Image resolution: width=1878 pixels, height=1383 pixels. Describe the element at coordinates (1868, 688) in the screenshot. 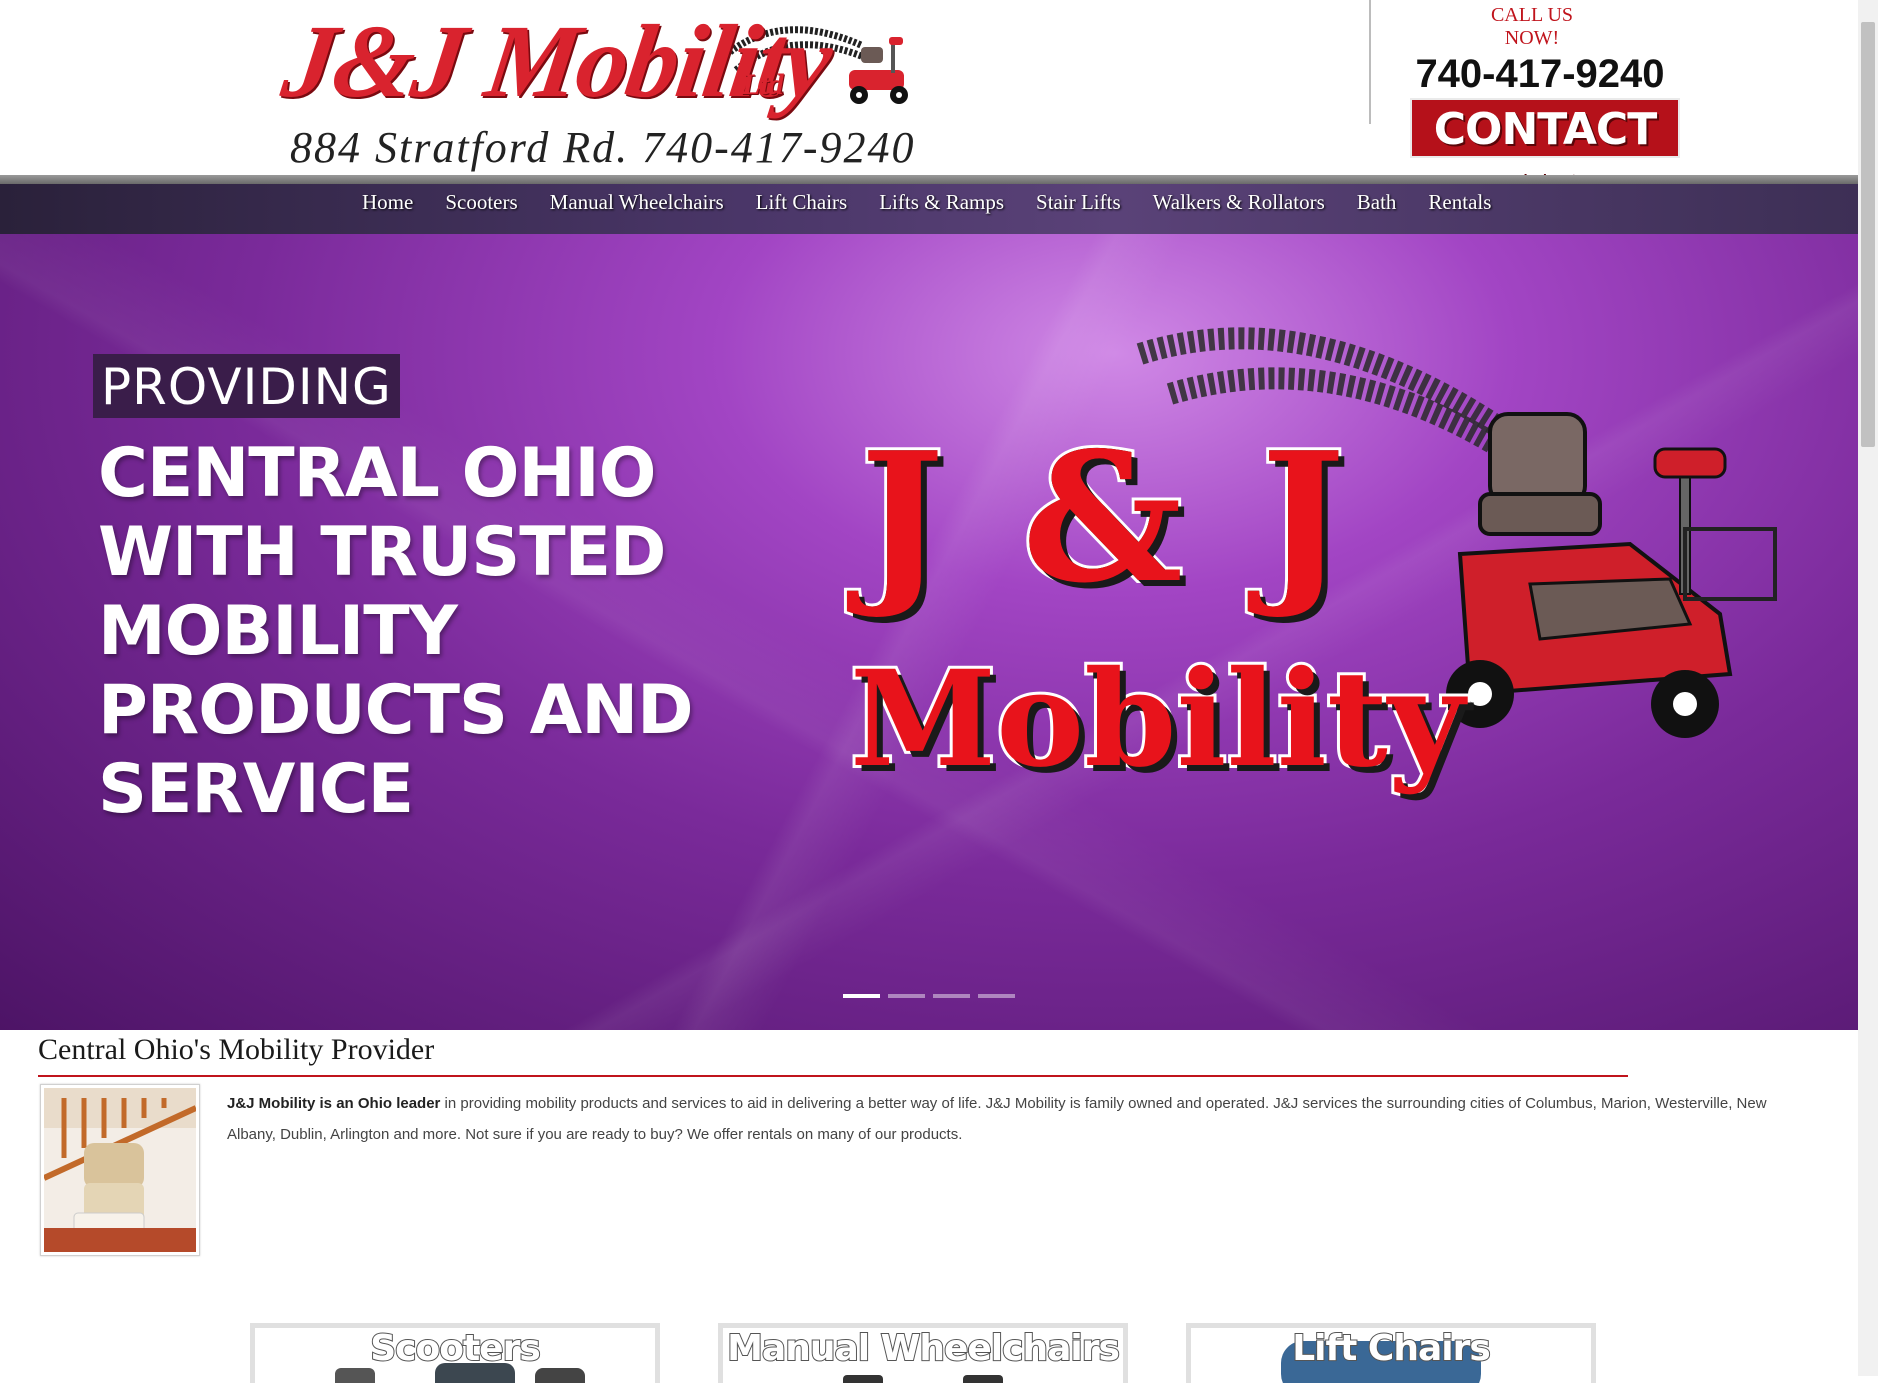

I see `page-scrollbar` at that location.